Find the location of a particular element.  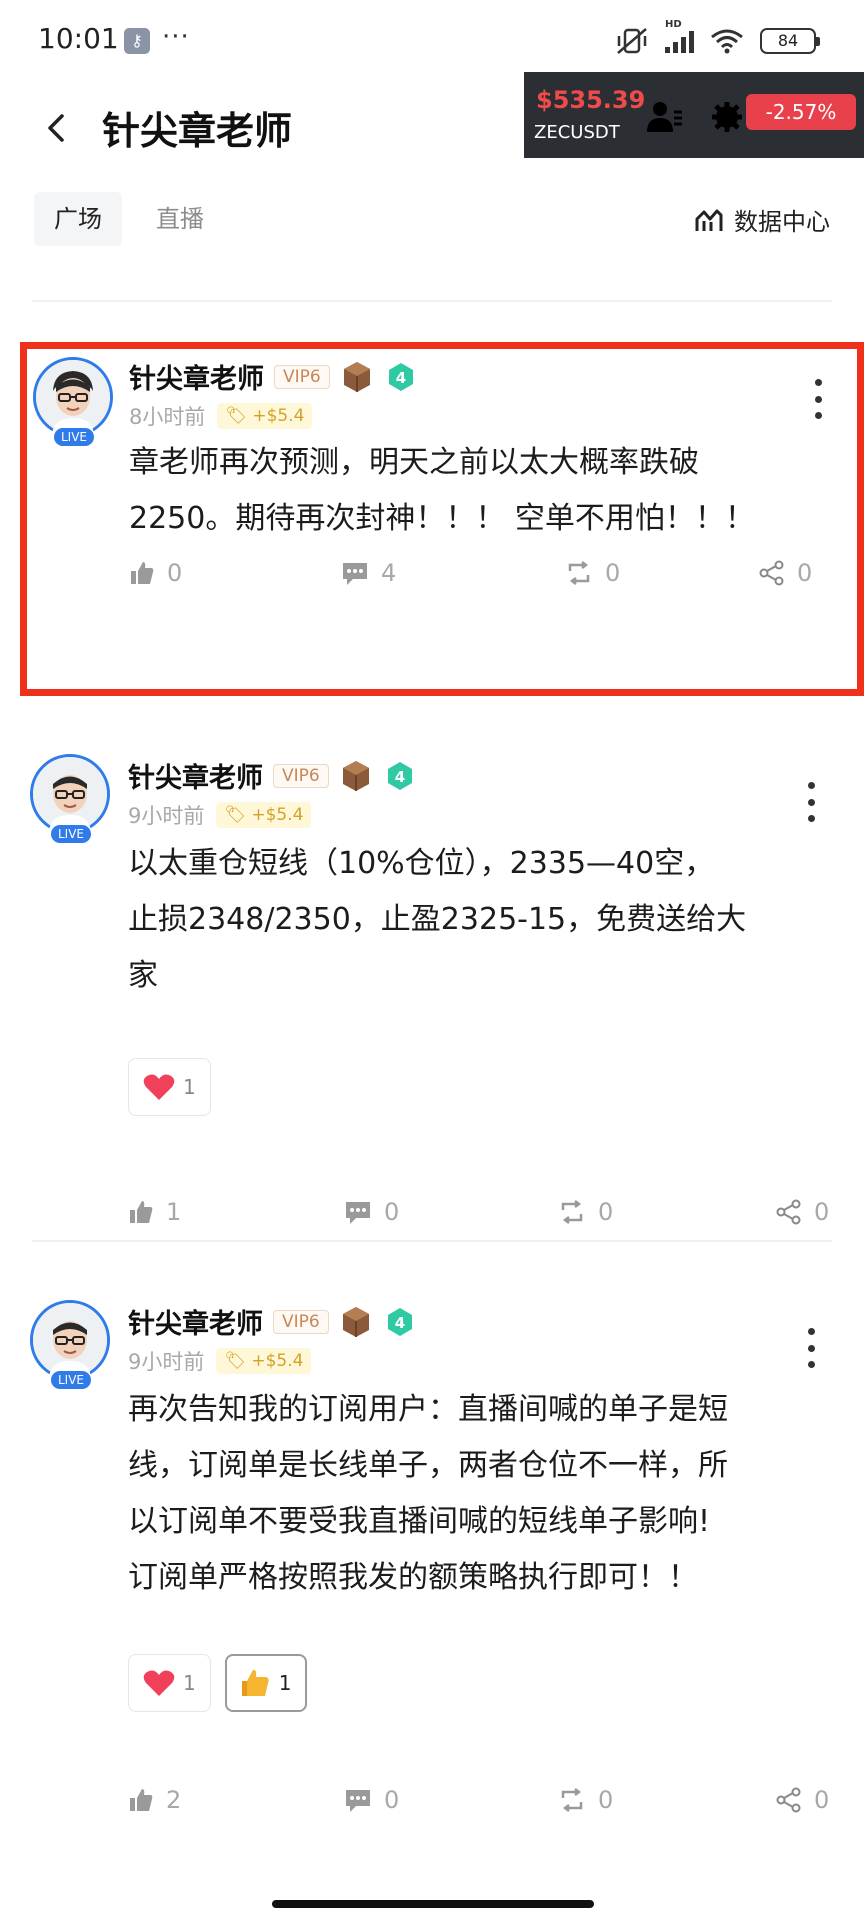

reactions: 1 is located at coordinates (169, 1087).